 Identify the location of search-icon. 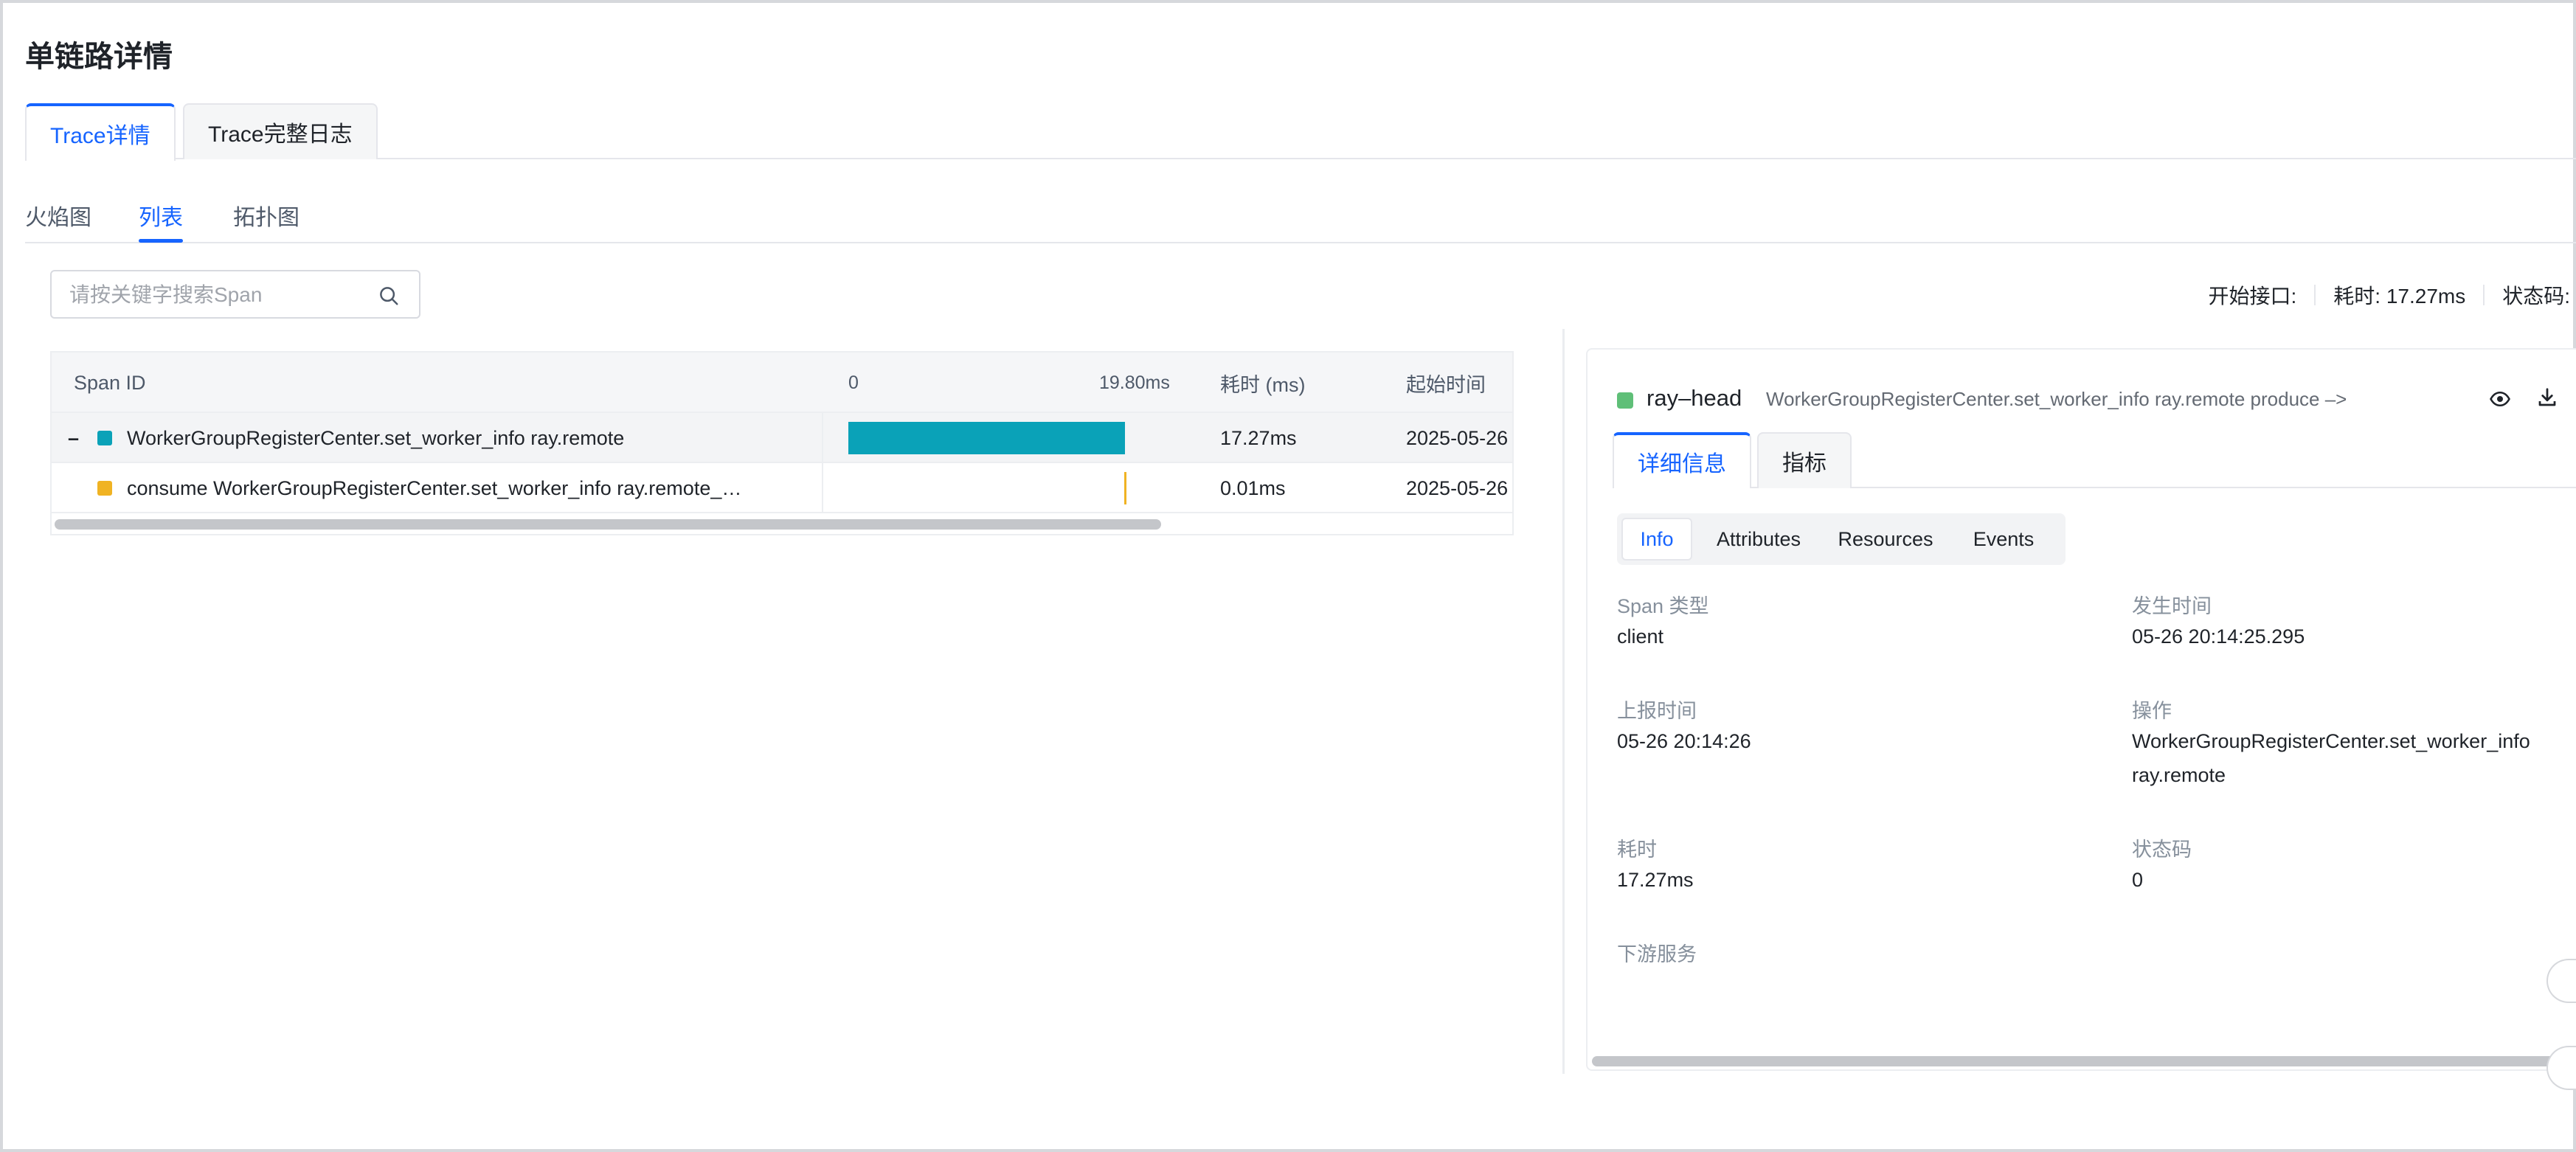
(389, 296).